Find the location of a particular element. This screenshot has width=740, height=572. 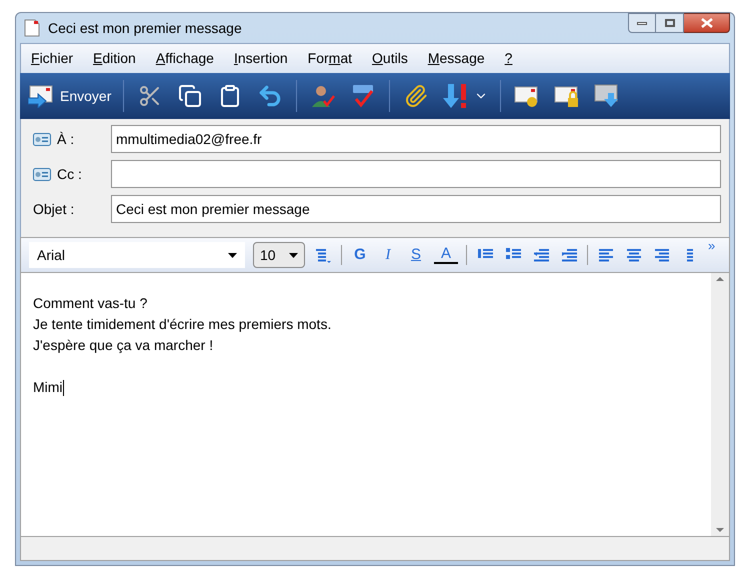

menu-item: Fichier is located at coordinates (52, 58).